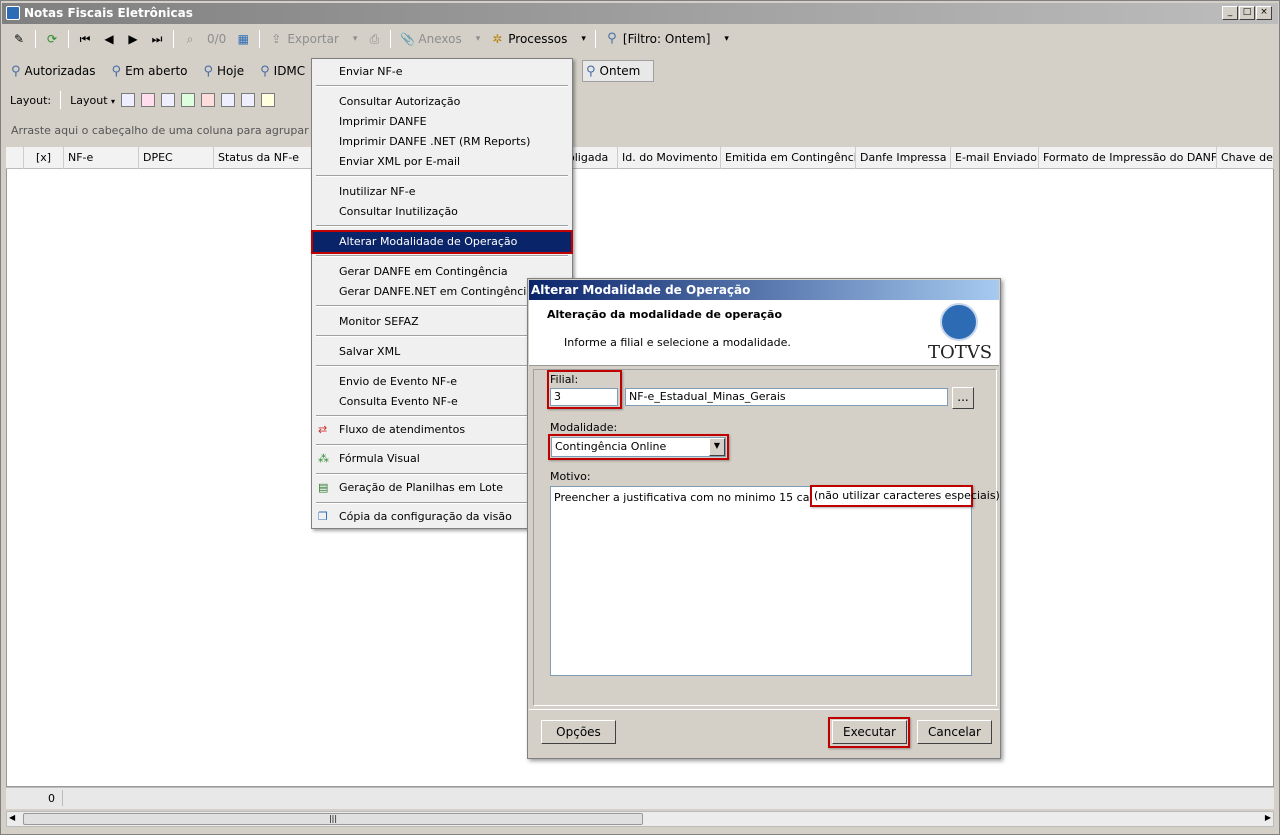 The height and width of the screenshot is (835, 1280). I want to click on modalidade-label: Modalidade:, so click(584, 427).